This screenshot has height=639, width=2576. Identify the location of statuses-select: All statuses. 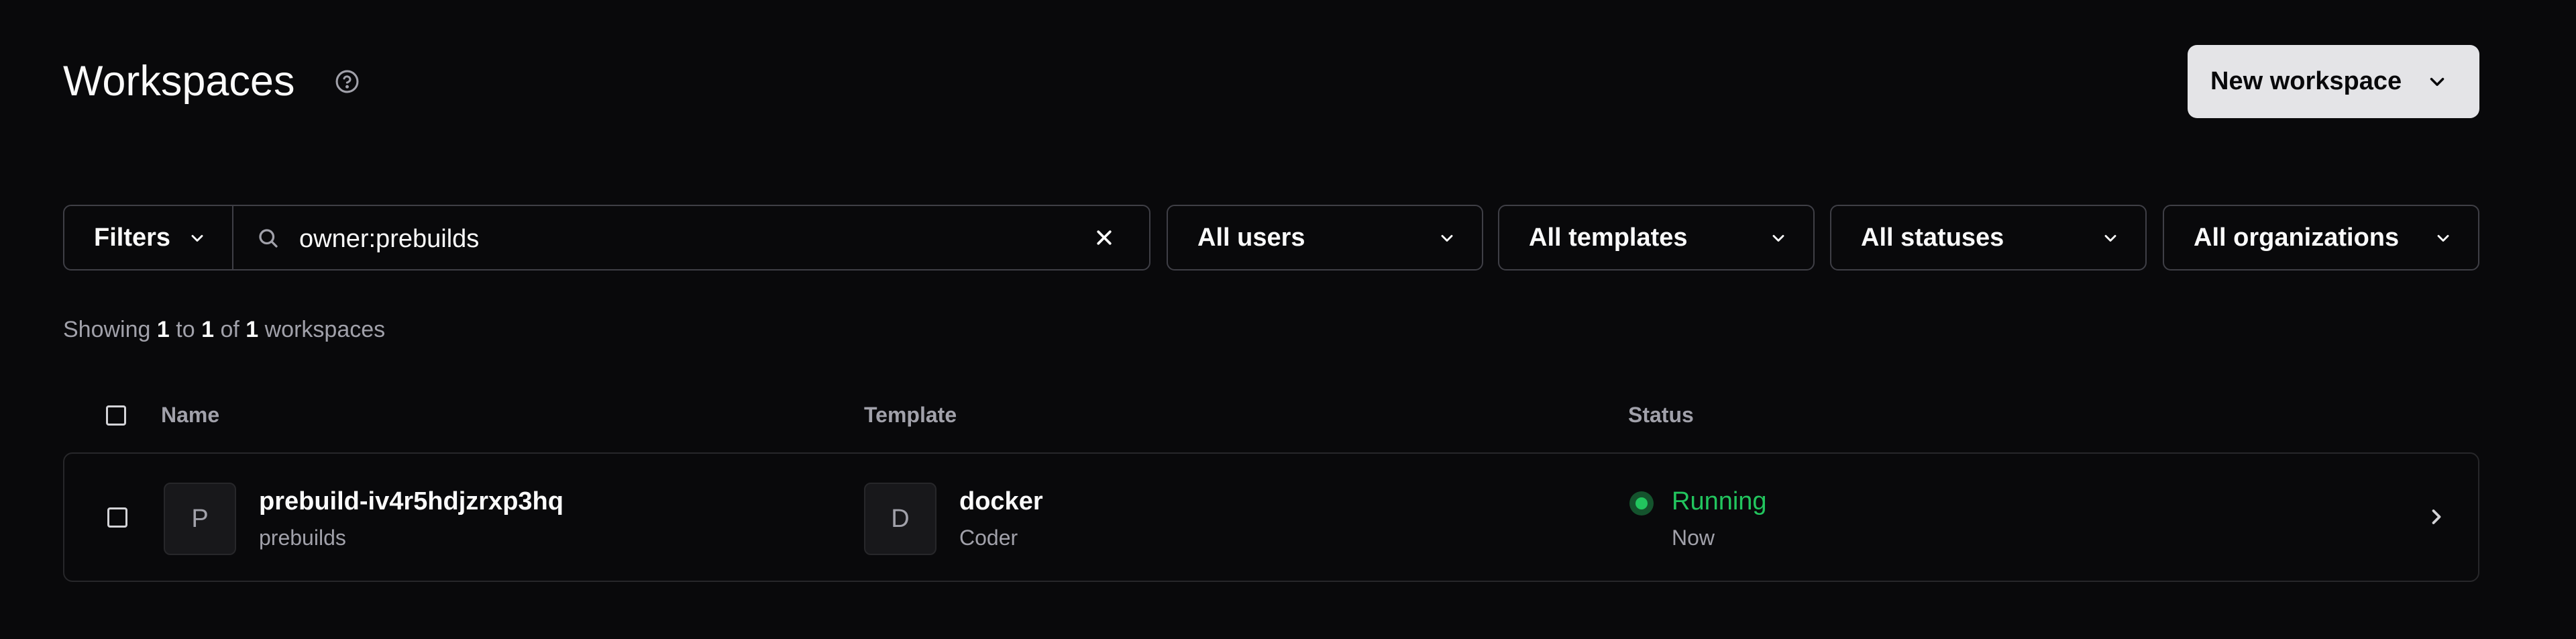
(1988, 238).